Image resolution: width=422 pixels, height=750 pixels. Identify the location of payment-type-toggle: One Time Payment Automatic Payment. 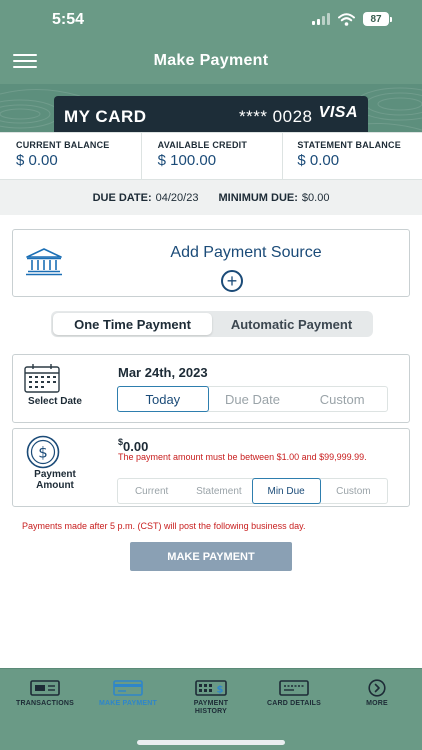
(212, 324).